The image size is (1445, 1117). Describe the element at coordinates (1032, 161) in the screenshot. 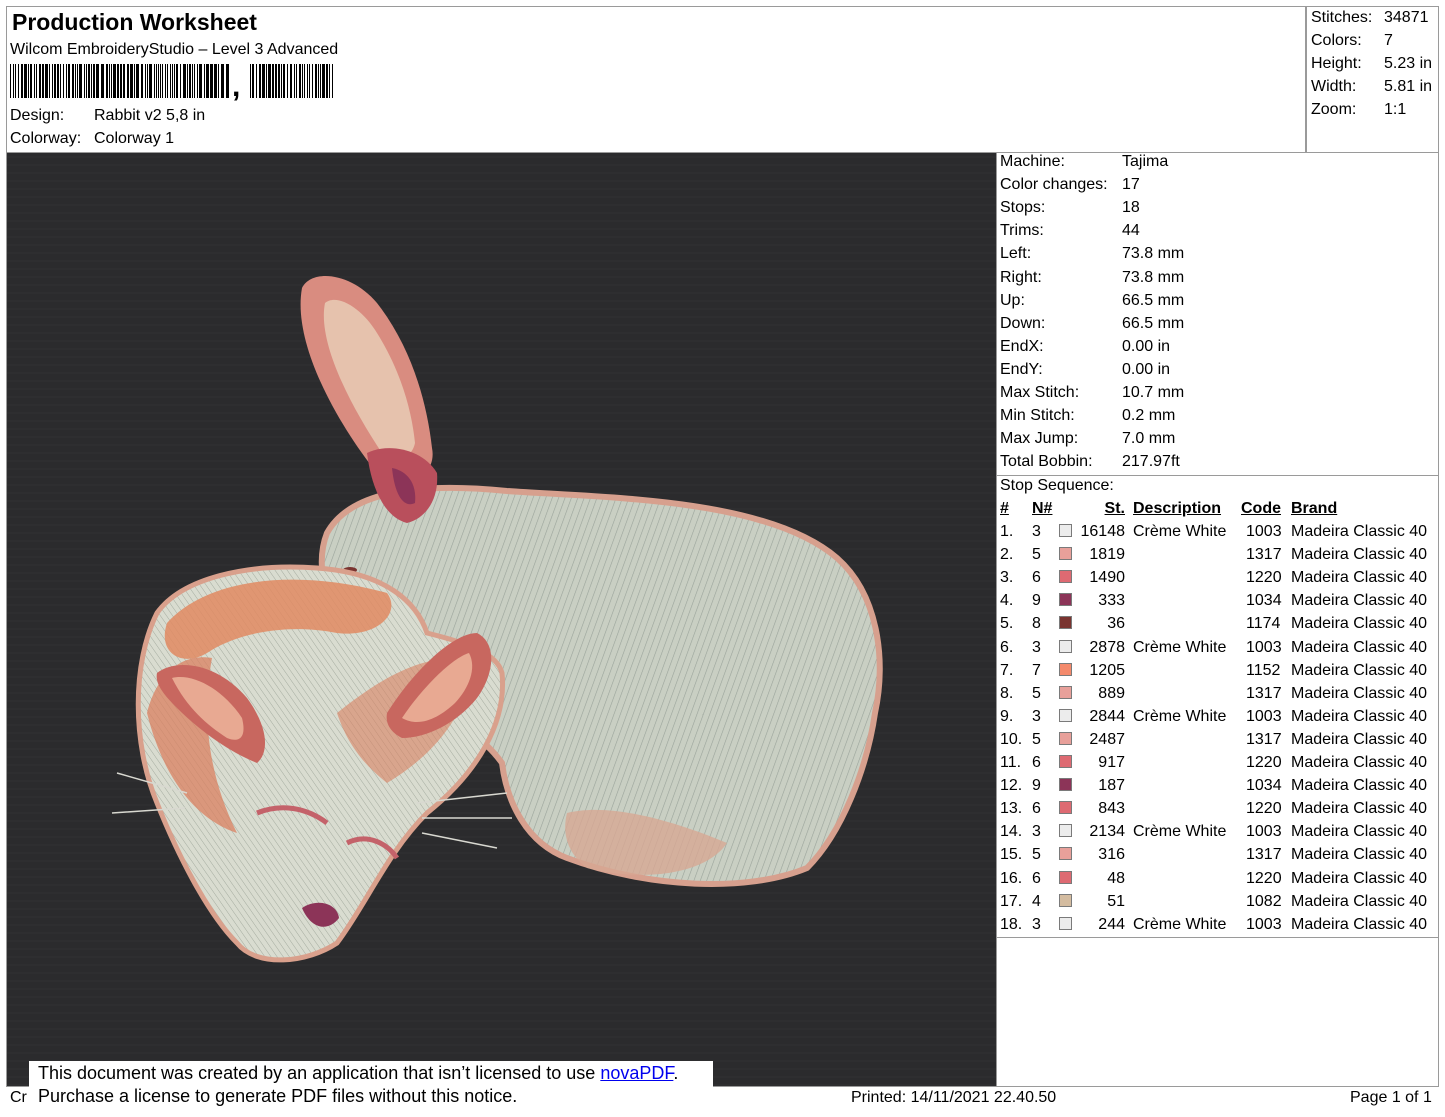

I see `machine-info-label: Machine:` at that location.